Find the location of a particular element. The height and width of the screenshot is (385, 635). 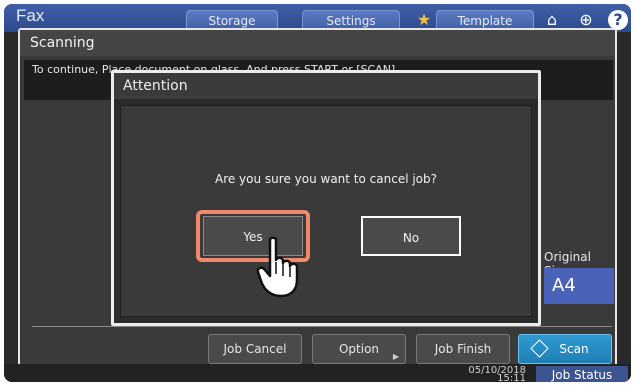

job-status-button: Job Status is located at coordinates (582, 374).